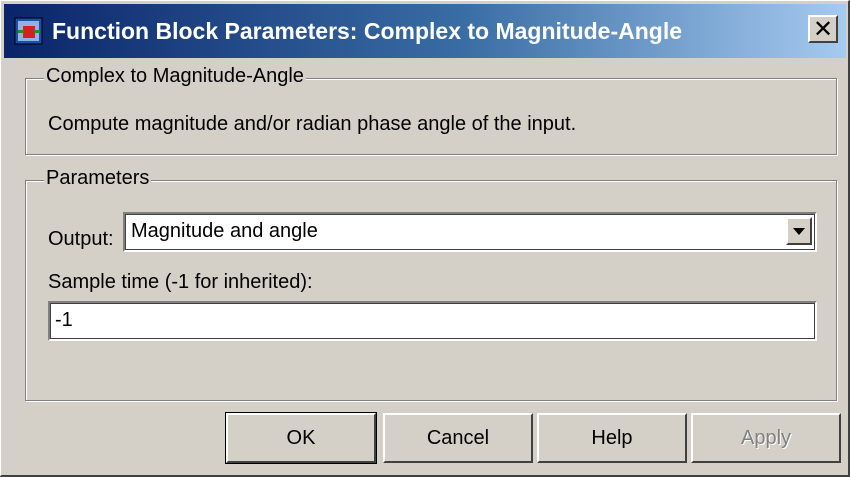 This screenshot has height=477, width=850. Describe the element at coordinates (470, 232) in the screenshot. I see `output-select: Magnitude and angle` at that location.